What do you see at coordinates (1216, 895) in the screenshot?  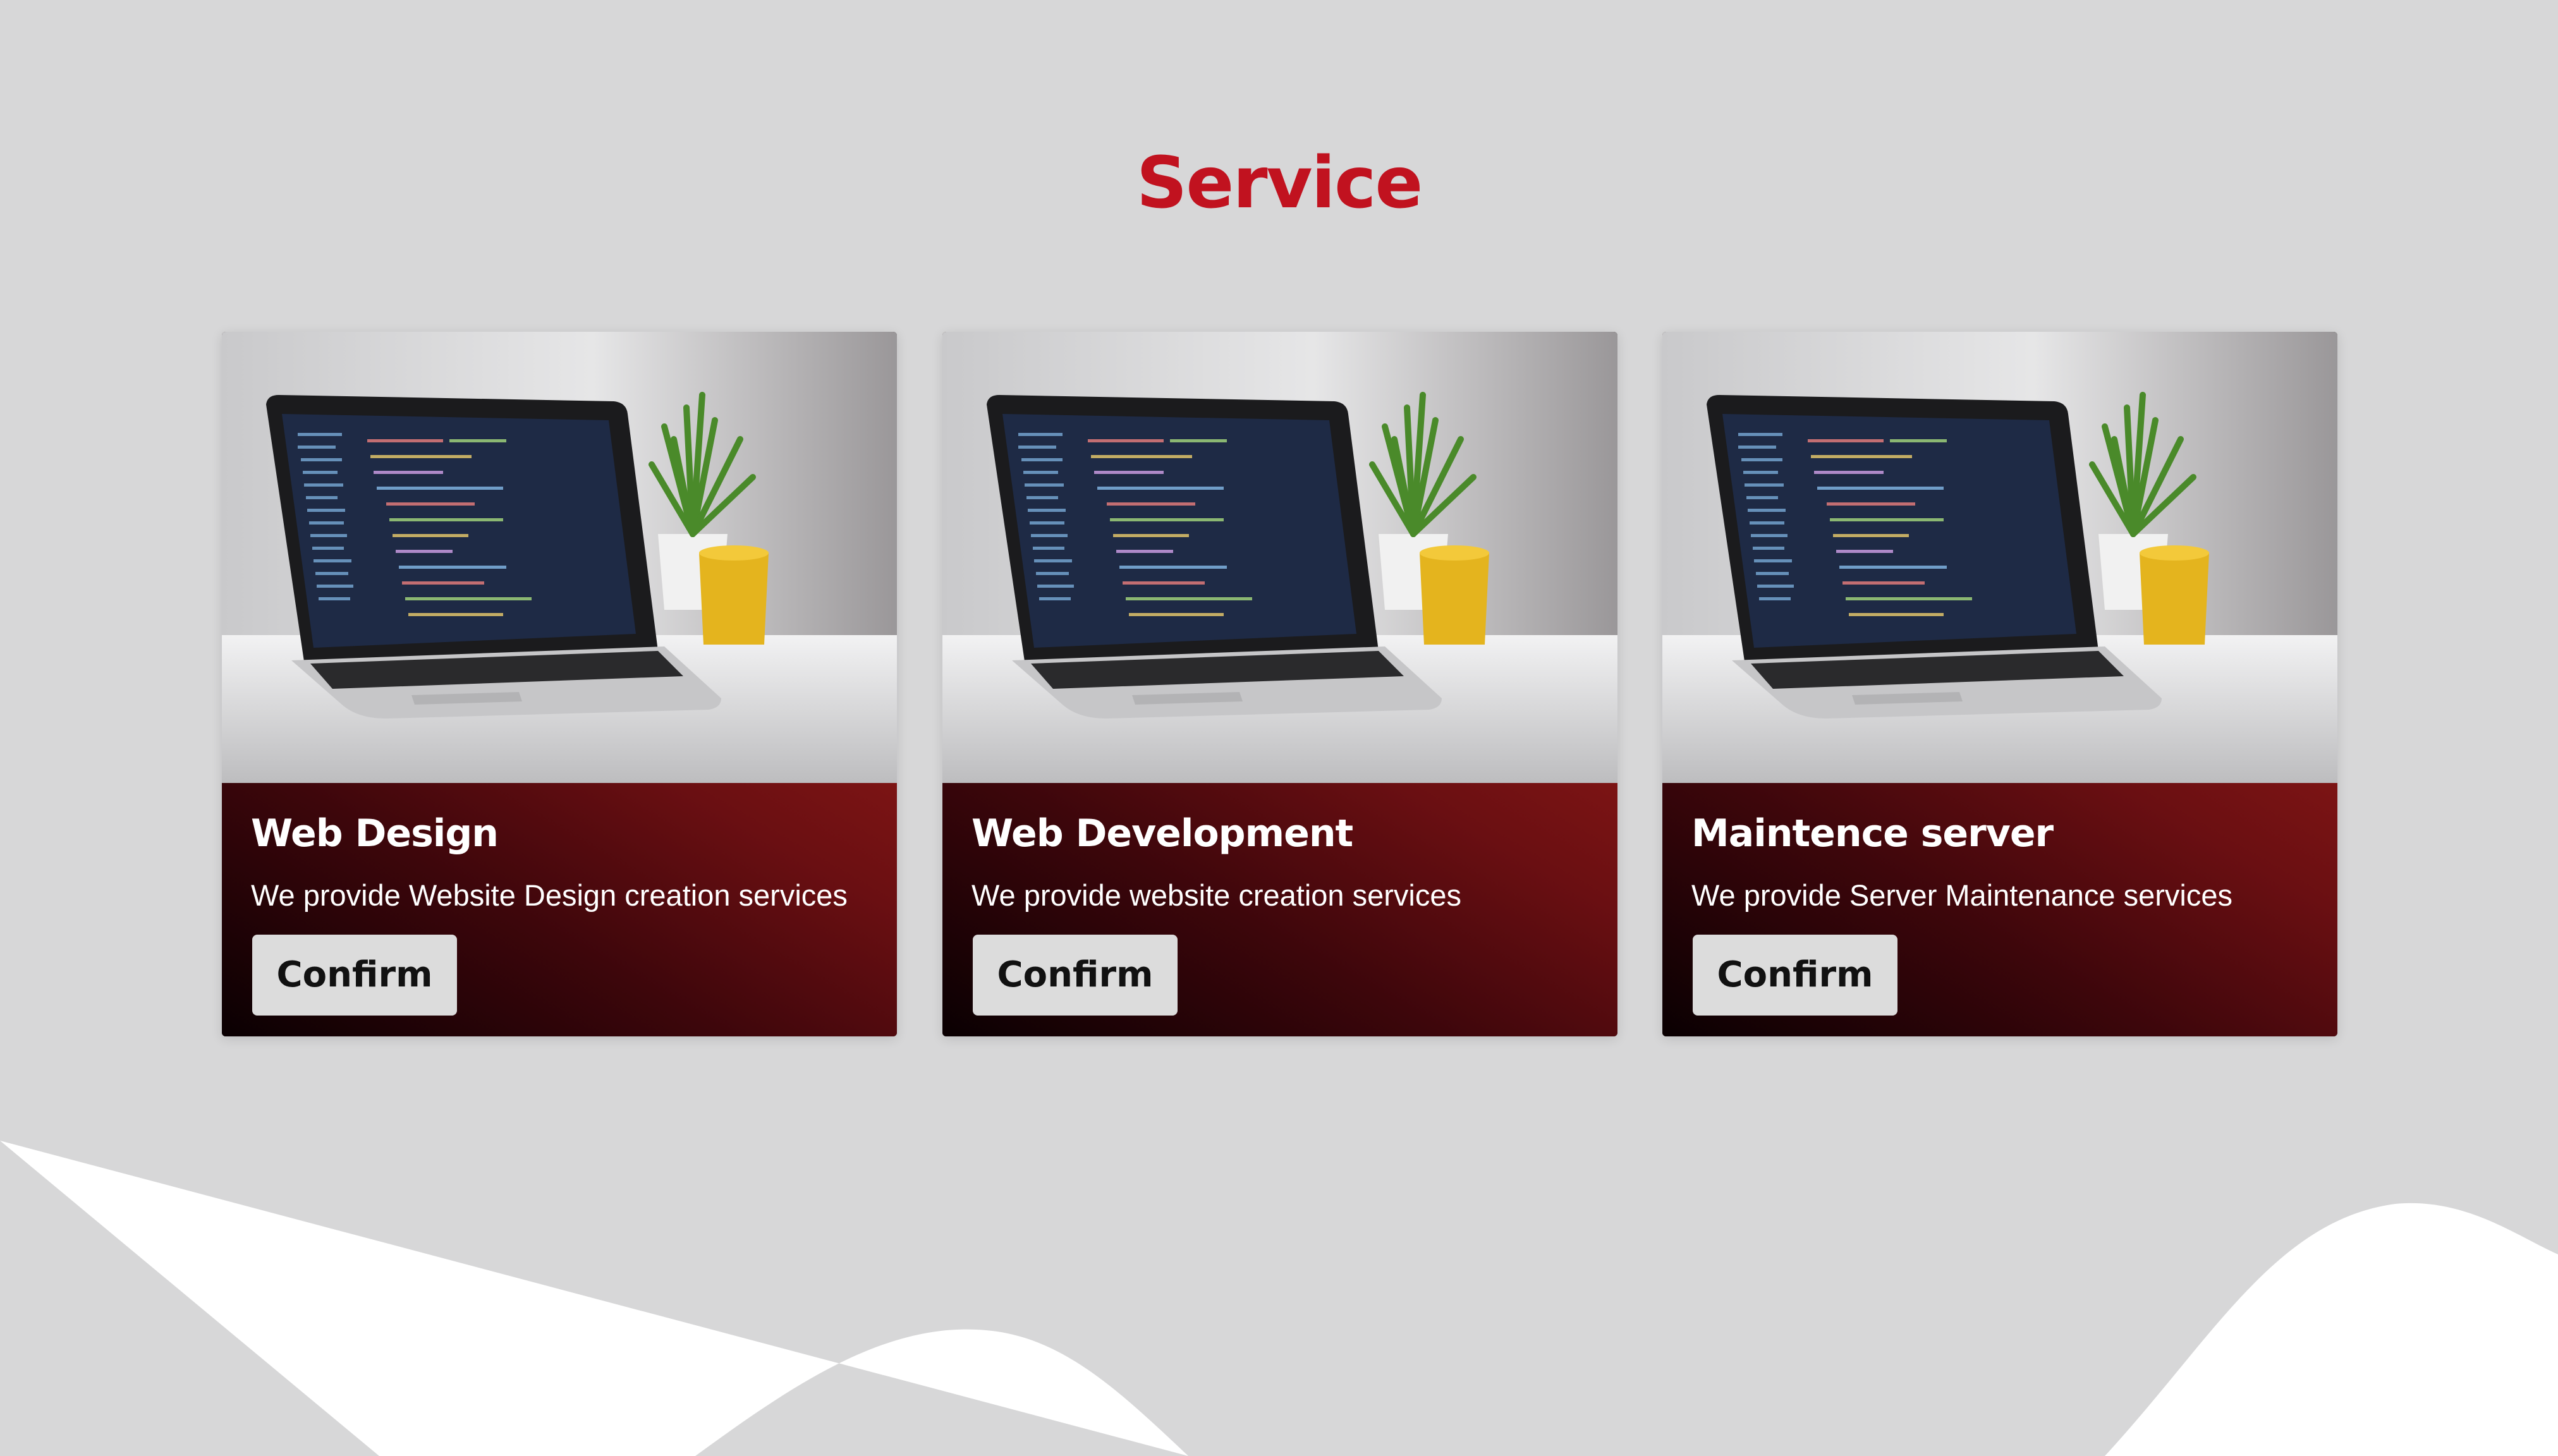 I see `card-description: We provide website creation services` at bounding box center [1216, 895].